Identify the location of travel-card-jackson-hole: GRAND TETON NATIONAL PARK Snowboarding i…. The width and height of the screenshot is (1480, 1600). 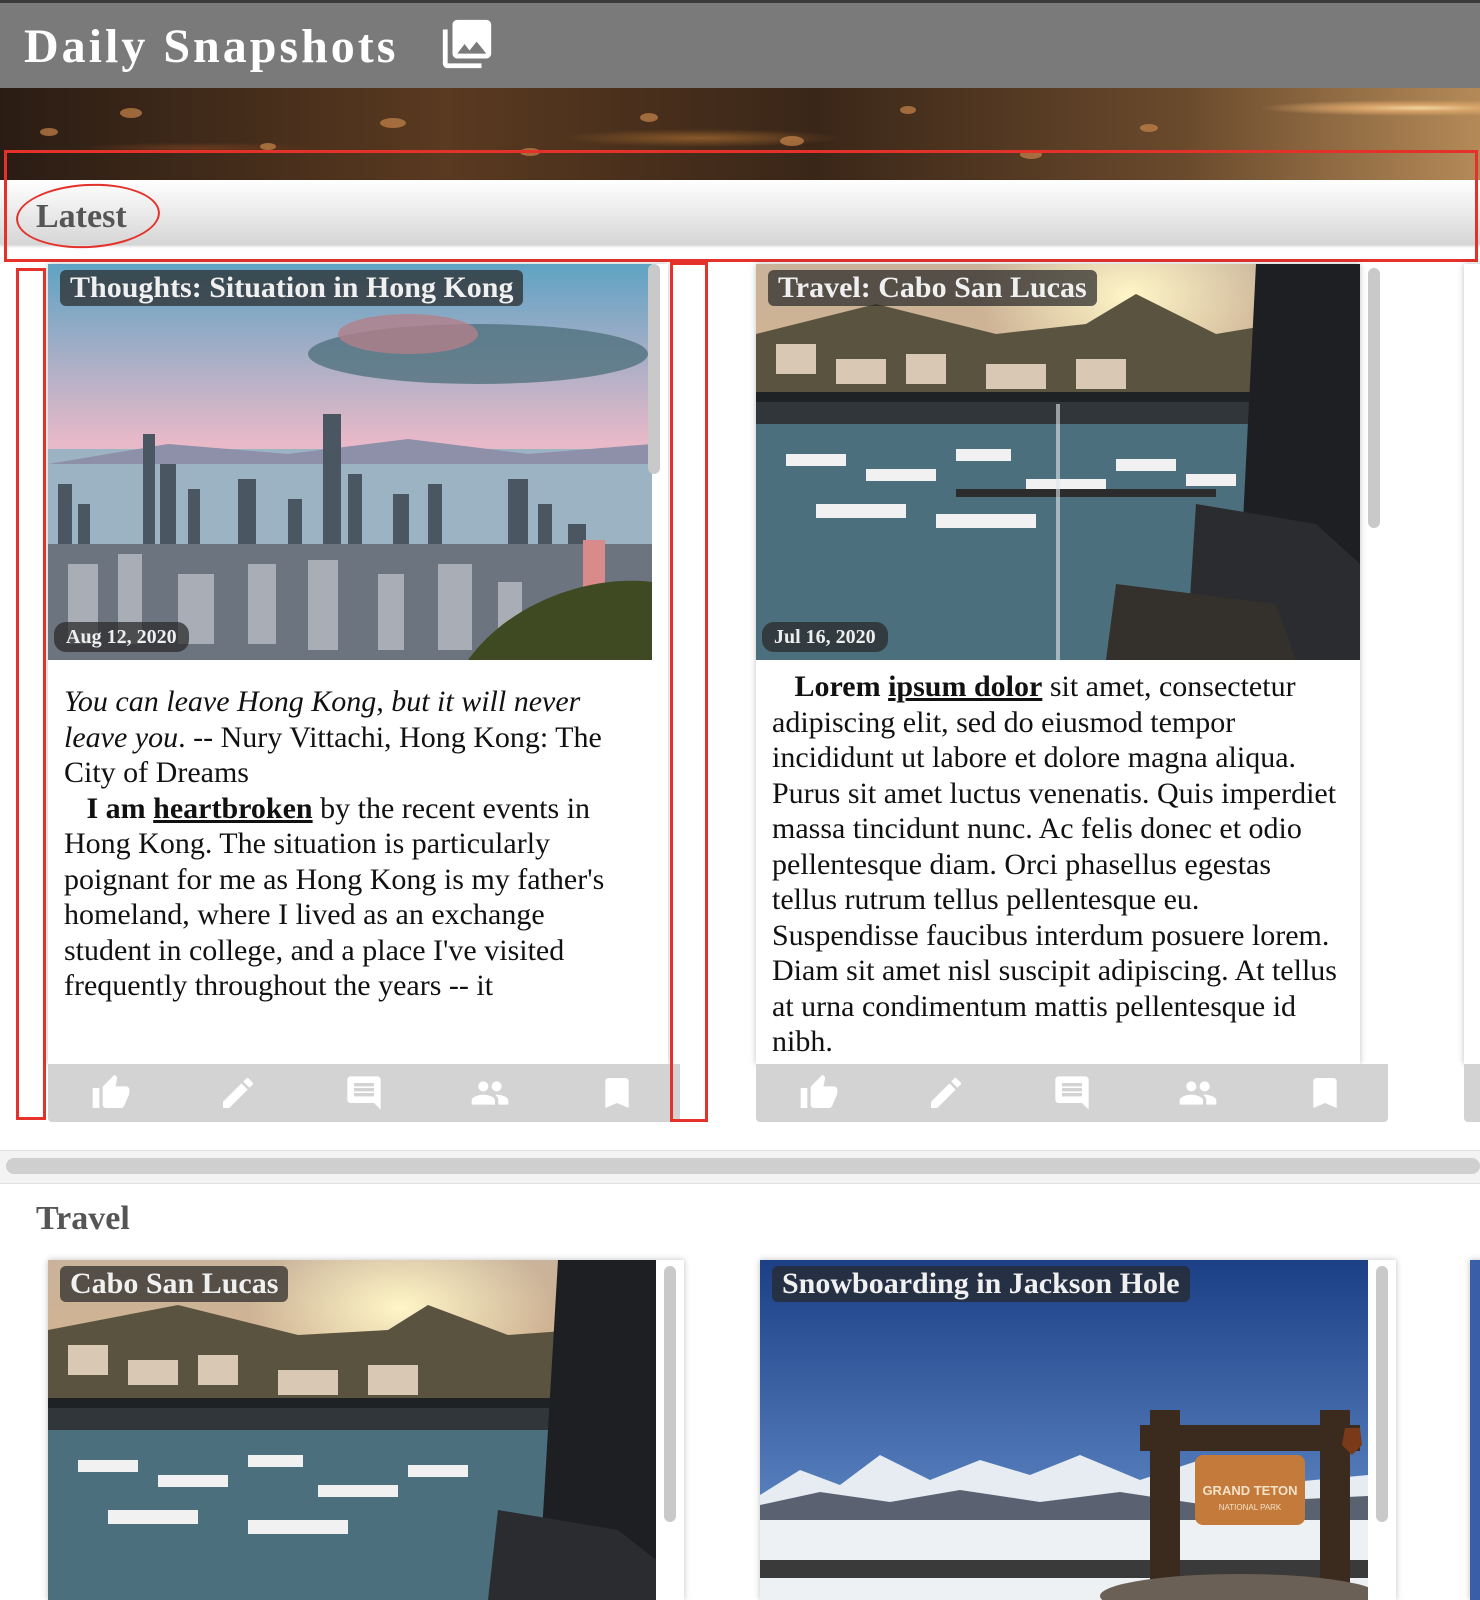
(1078, 1430).